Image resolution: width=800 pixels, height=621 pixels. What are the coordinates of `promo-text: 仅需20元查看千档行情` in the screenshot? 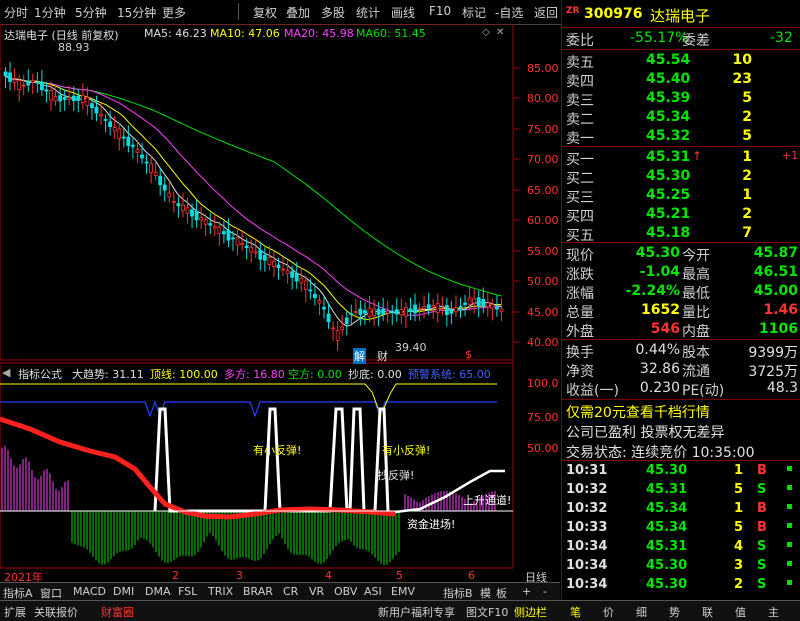 It's located at (638, 412).